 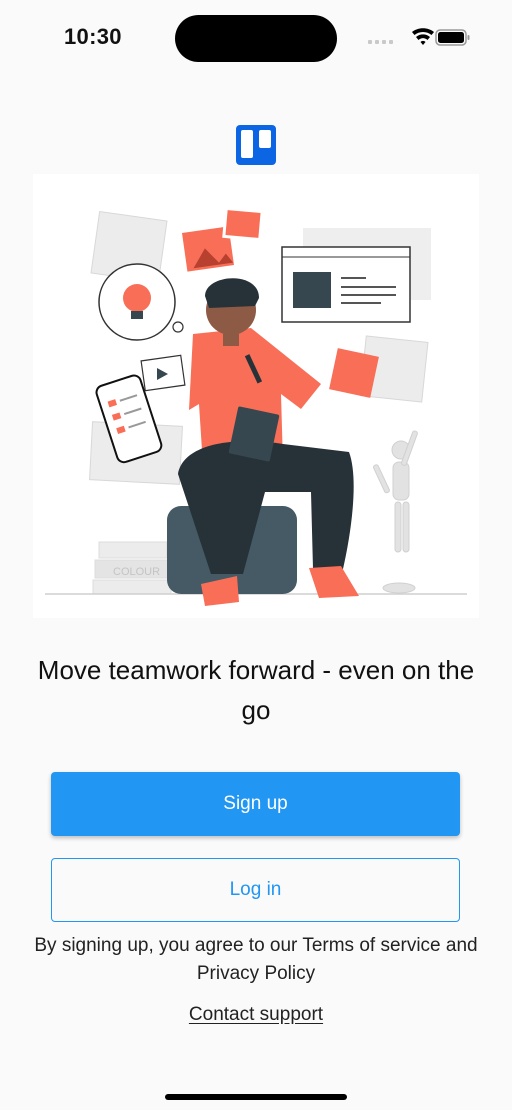 I want to click on books-stack: COLOUR, so click(x=132, y=568).